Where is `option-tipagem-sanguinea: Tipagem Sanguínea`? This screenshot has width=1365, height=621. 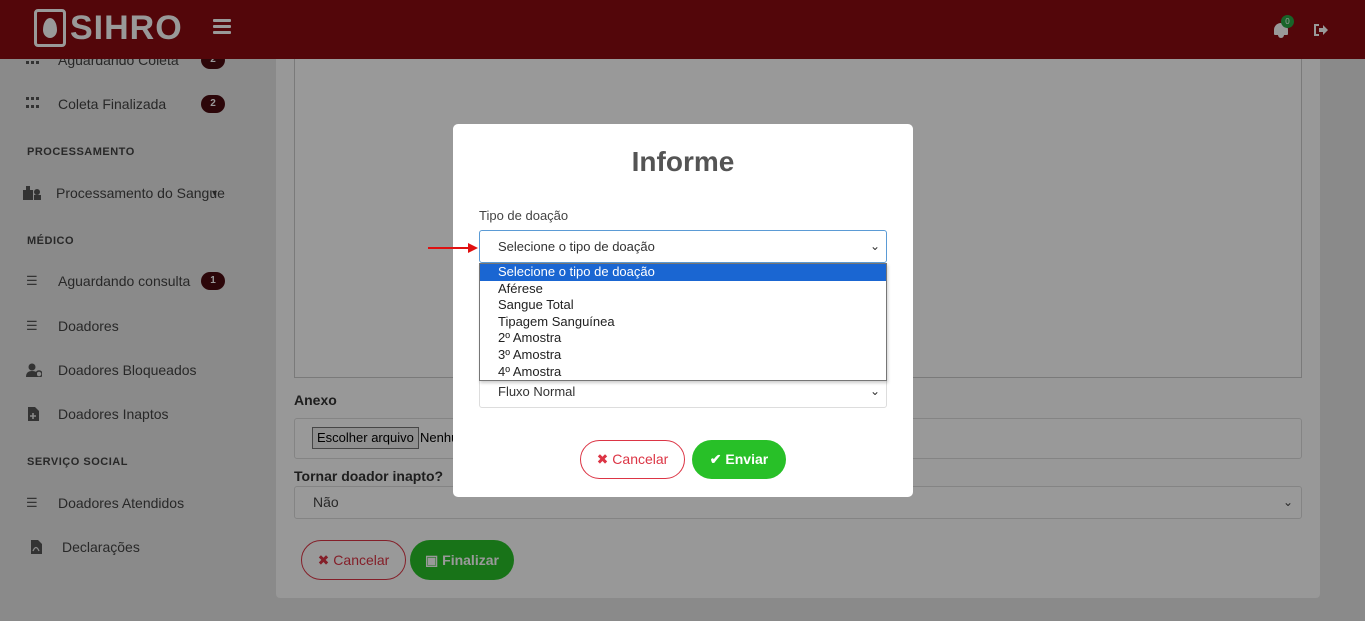 option-tipagem-sanguinea: Tipagem Sanguínea is located at coordinates (683, 322).